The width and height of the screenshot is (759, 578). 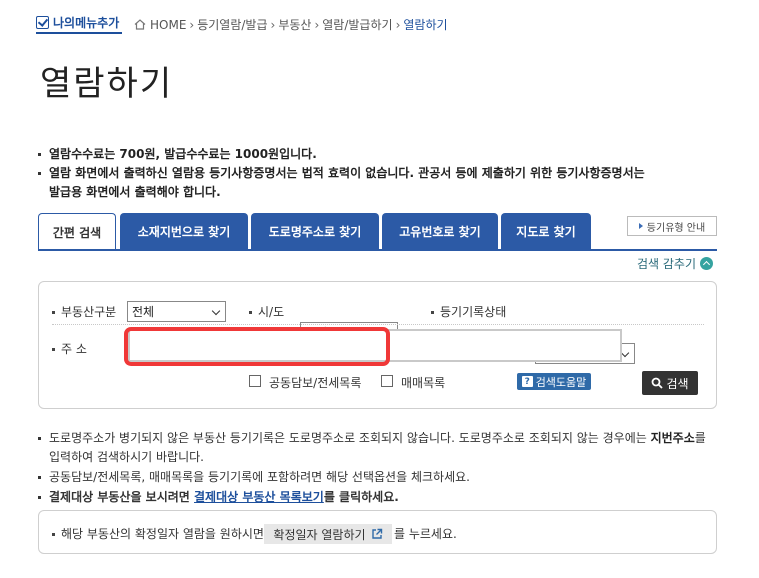 I want to click on record-status-label: 등기기록상태, so click(x=468, y=311).